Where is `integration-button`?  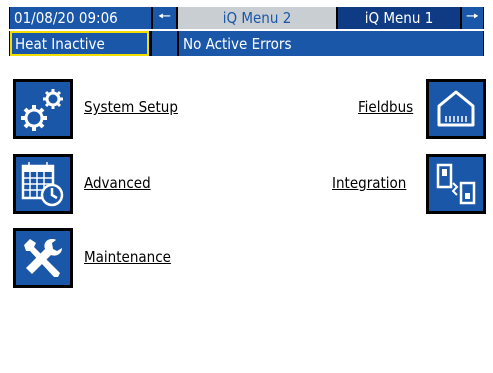
integration-button is located at coordinates (456, 184).